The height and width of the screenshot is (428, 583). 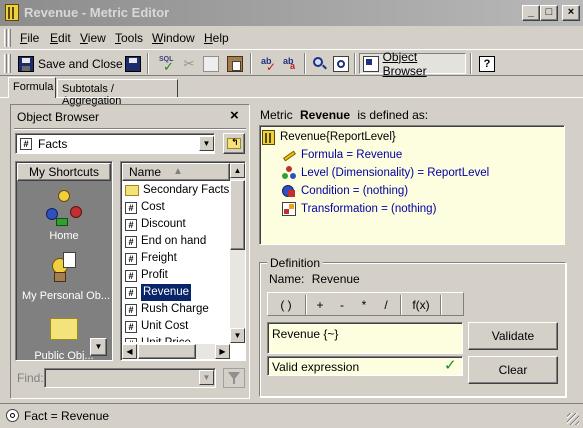 What do you see at coordinates (96, 38) in the screenshot?
I see `menu-view-label: iew` at bounding box center [96, 38].